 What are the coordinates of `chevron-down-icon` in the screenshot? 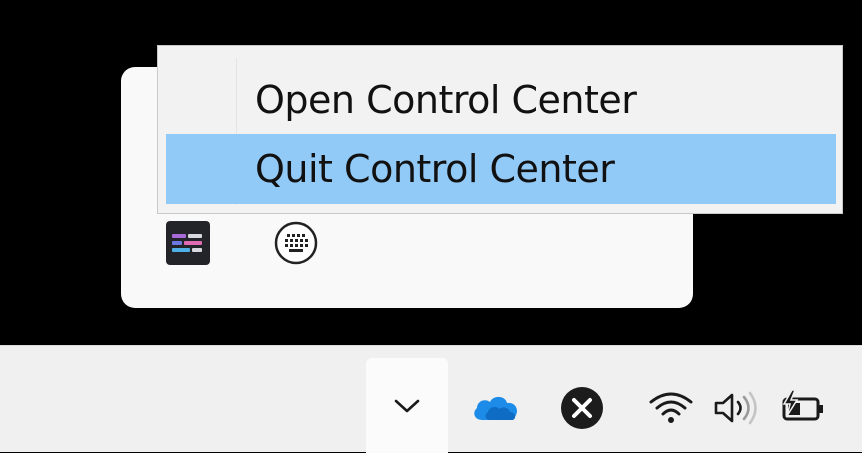 It's located at (407, 405).